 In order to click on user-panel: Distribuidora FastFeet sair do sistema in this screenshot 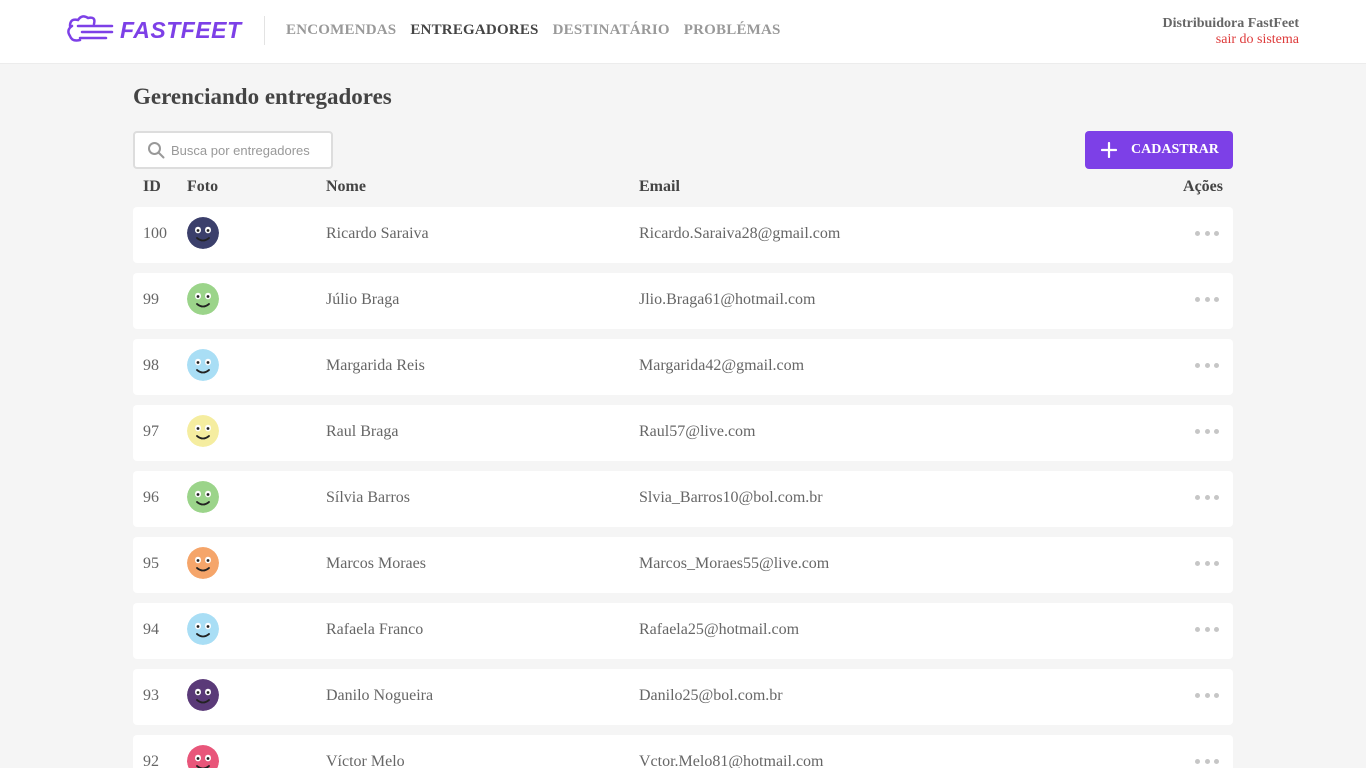, I will do `click(1231, 31)`.